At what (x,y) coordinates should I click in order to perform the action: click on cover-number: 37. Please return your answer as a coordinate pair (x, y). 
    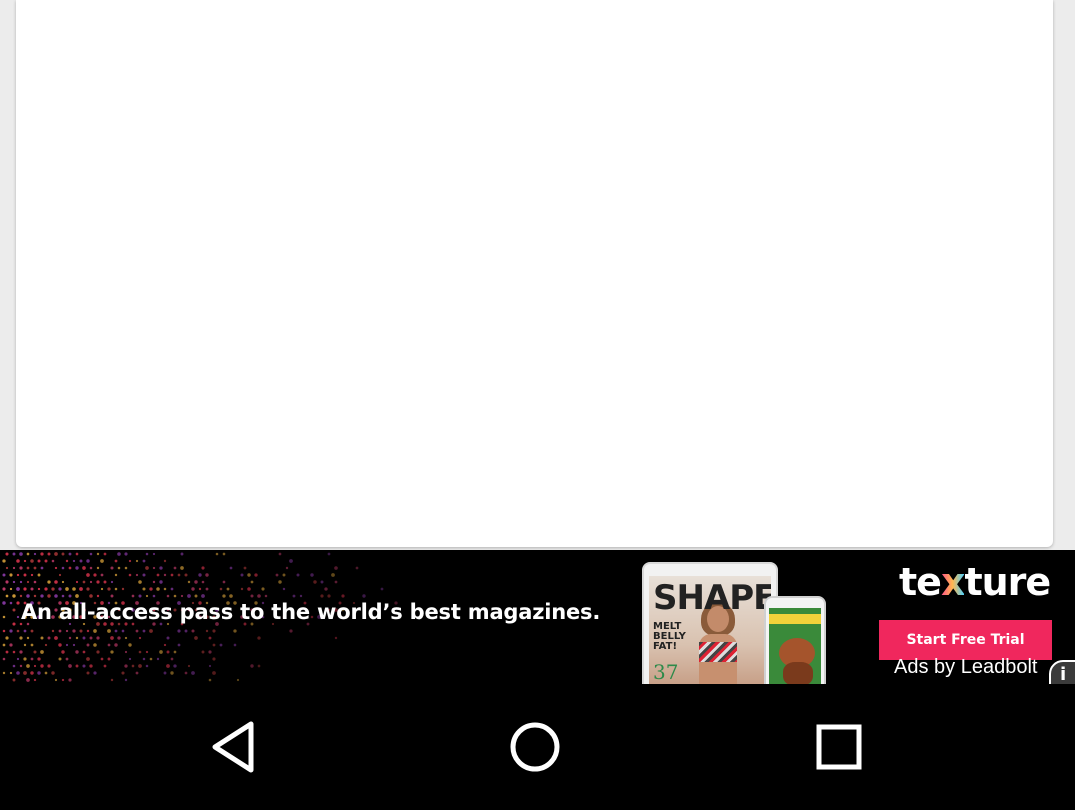
    Looking at the image, I should click on (666, 672).